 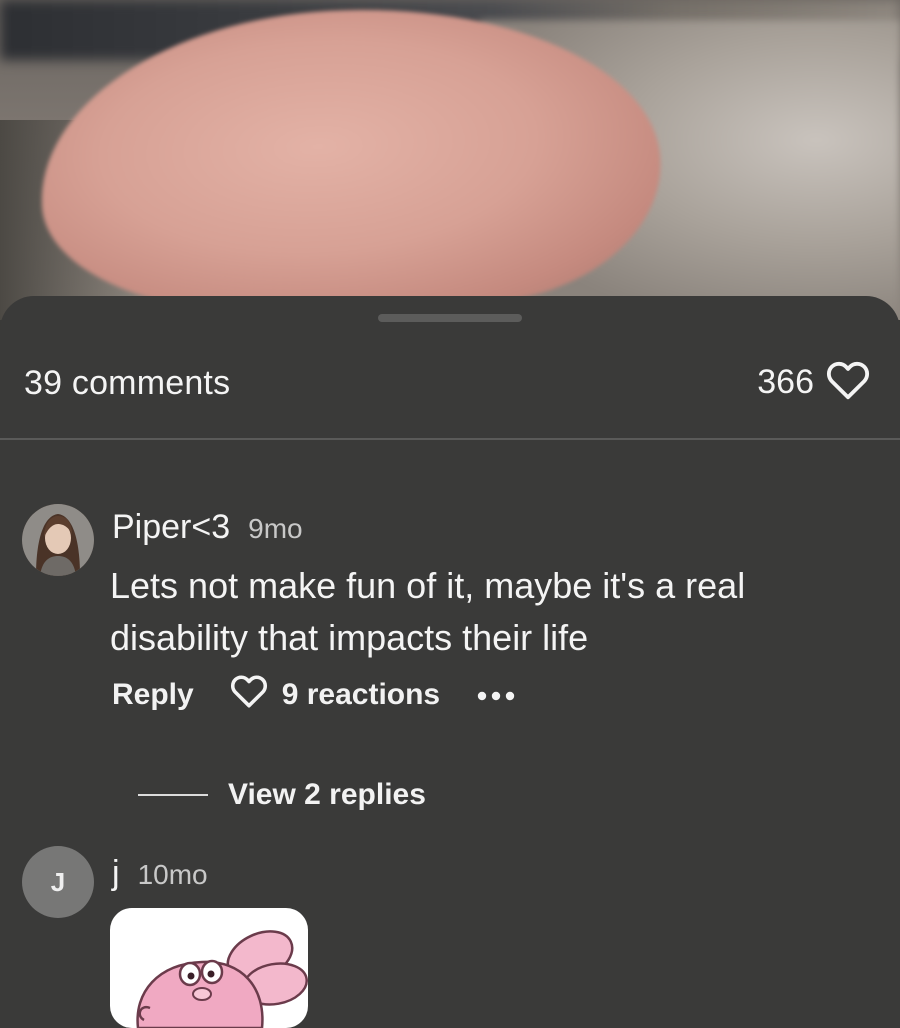 I want to click on comment-header: j 10mo, so click(x=160, y=873).